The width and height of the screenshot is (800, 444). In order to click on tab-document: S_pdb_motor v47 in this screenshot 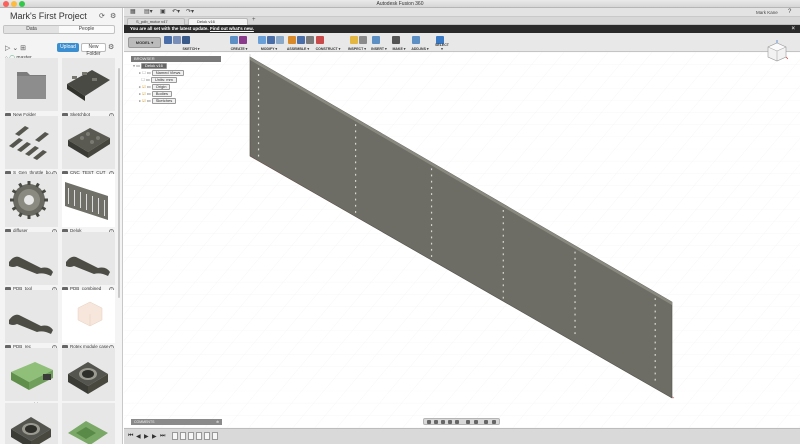, I will do `click(156, 21)`.